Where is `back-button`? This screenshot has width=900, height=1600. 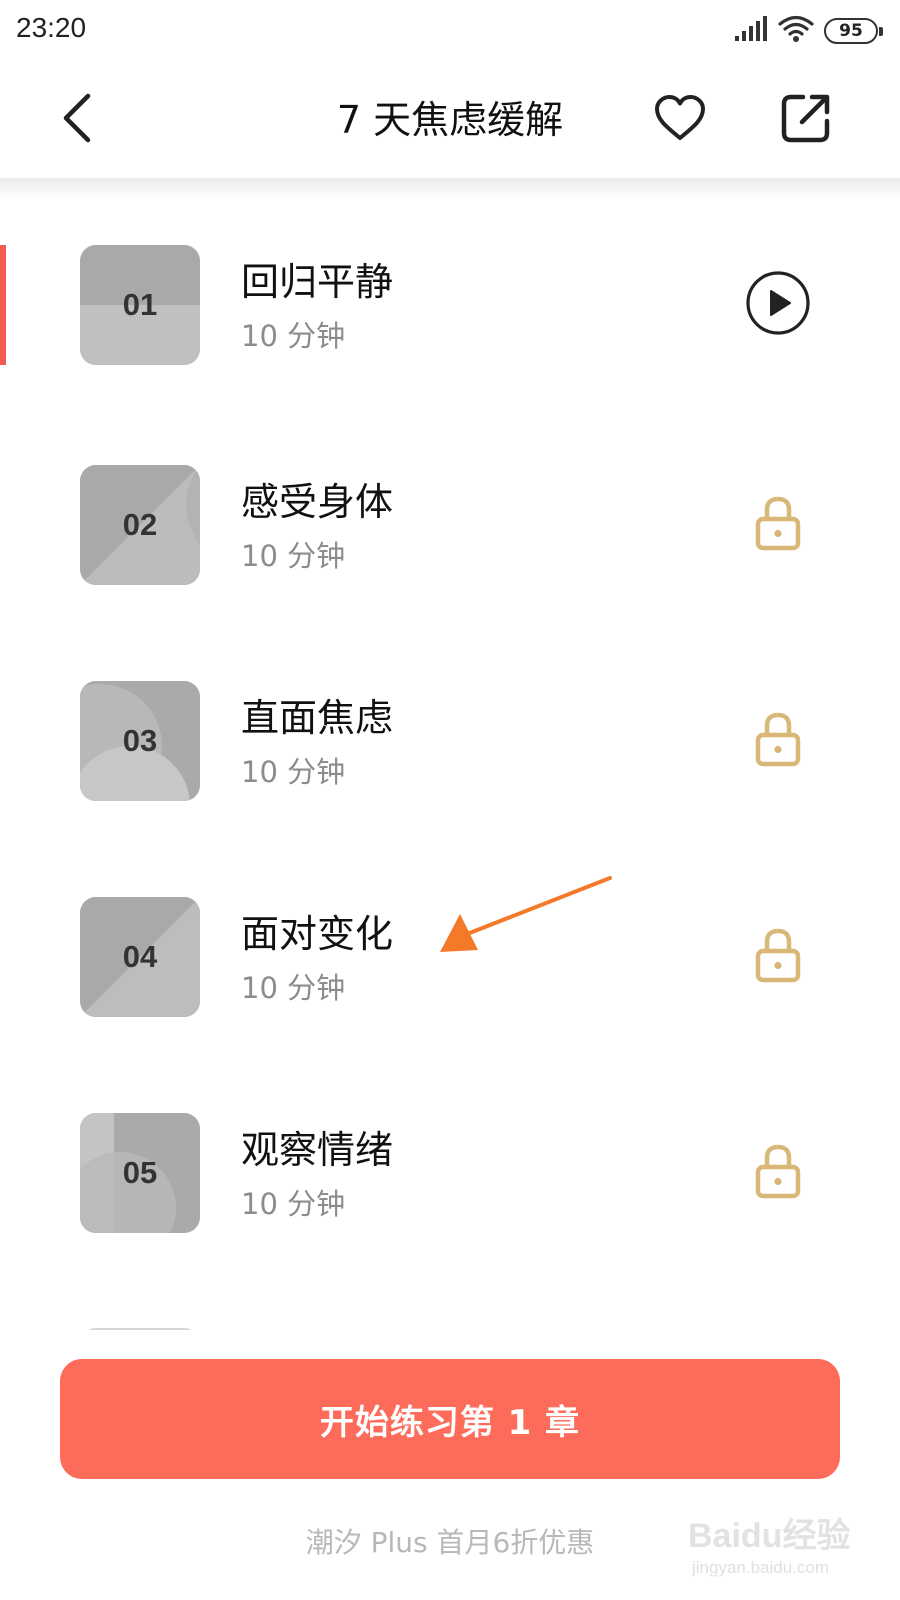
back-button is located at coordinates (77, 120).